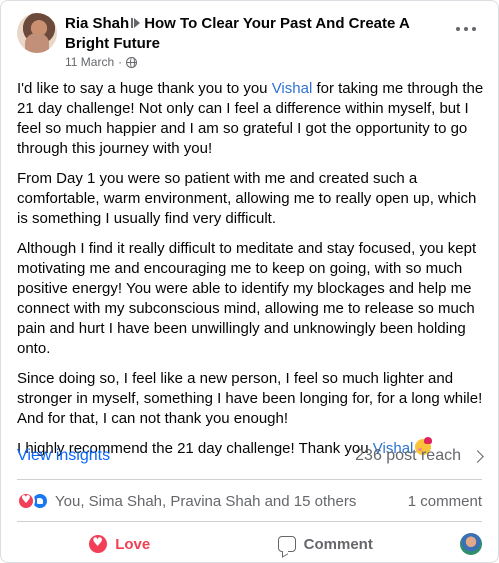 The image size is (499, 563). I want to click on author-avatar, so click(37, 33).